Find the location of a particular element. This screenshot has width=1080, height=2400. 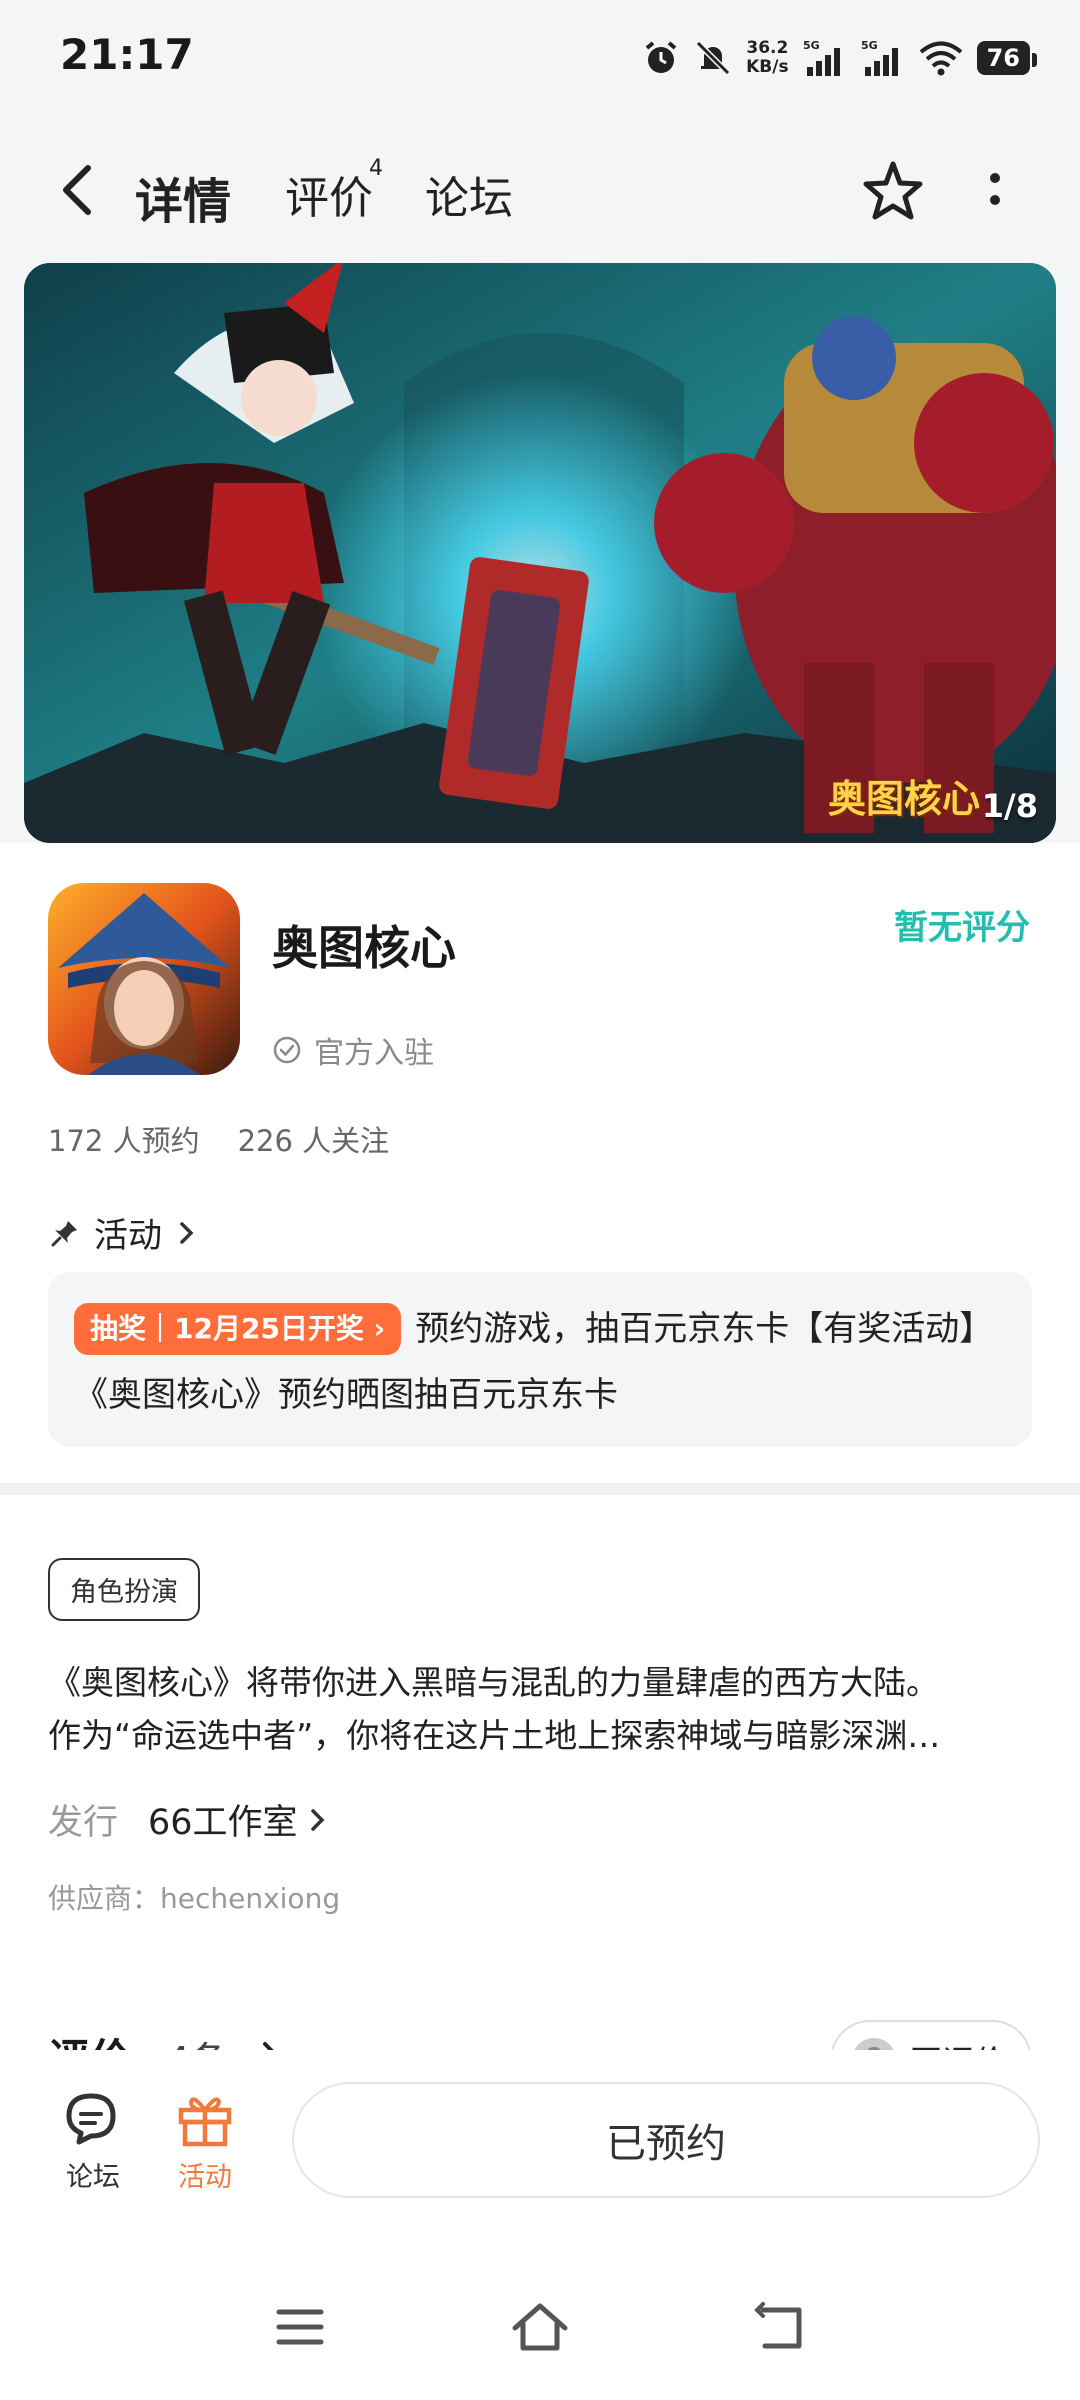

banner-logo: 奥图核心 is located at coordinates (903, 799).